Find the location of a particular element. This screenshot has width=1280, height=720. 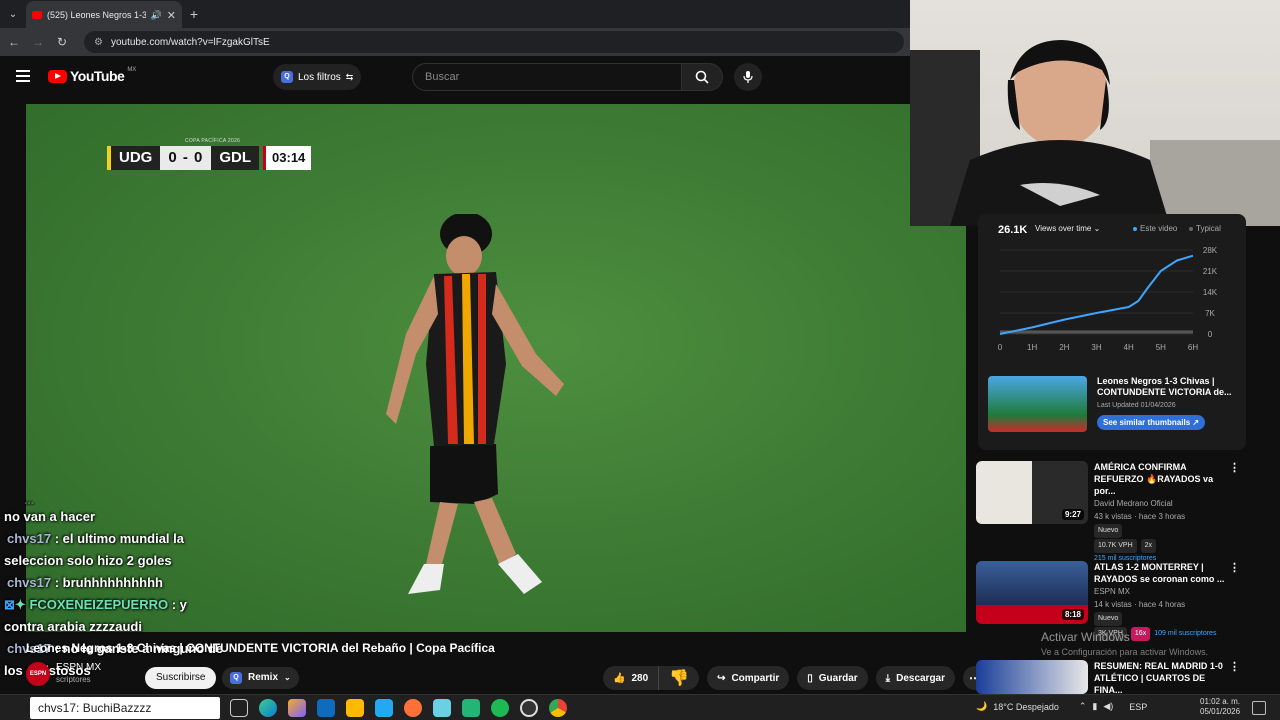

channel-name: ESPN MX is located at coordinates (78, 668).